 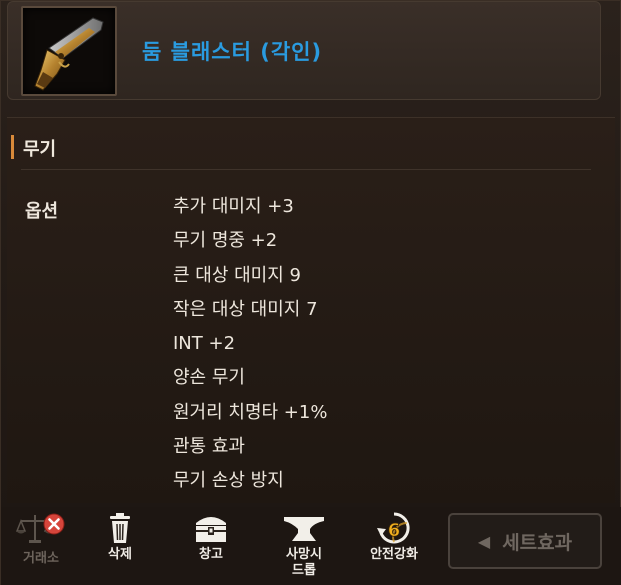 I want to click on option-row: 추가 대미지 +3, so click(x=233, y=206).